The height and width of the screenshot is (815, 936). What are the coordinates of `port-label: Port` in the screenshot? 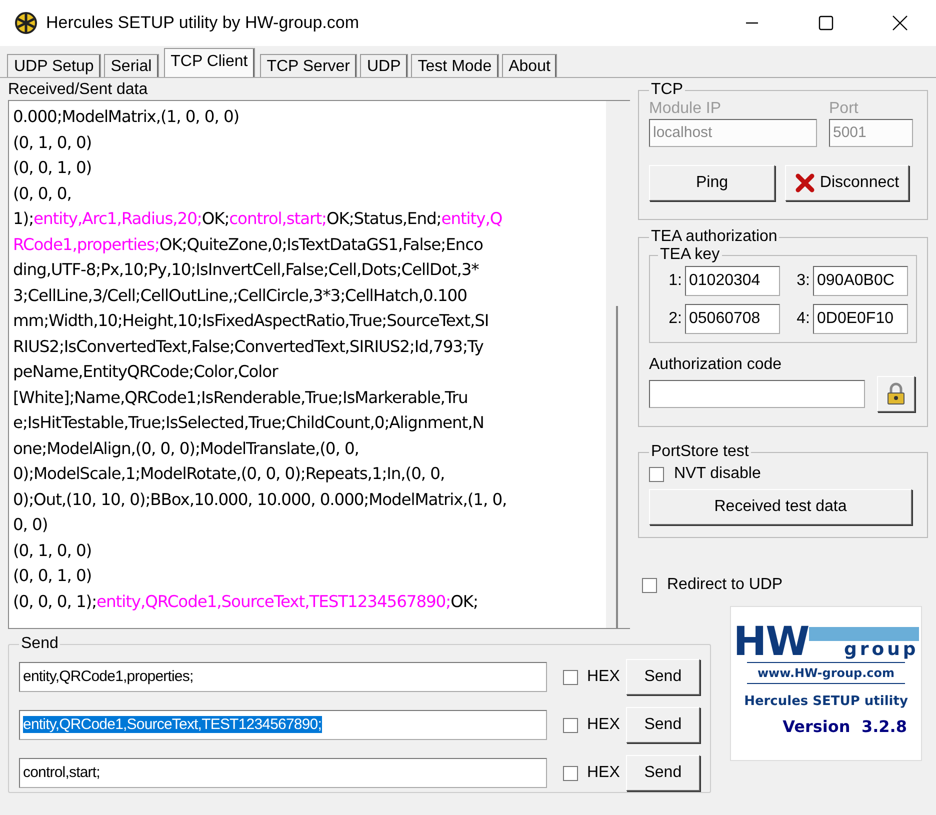 It's located at (844, 109).